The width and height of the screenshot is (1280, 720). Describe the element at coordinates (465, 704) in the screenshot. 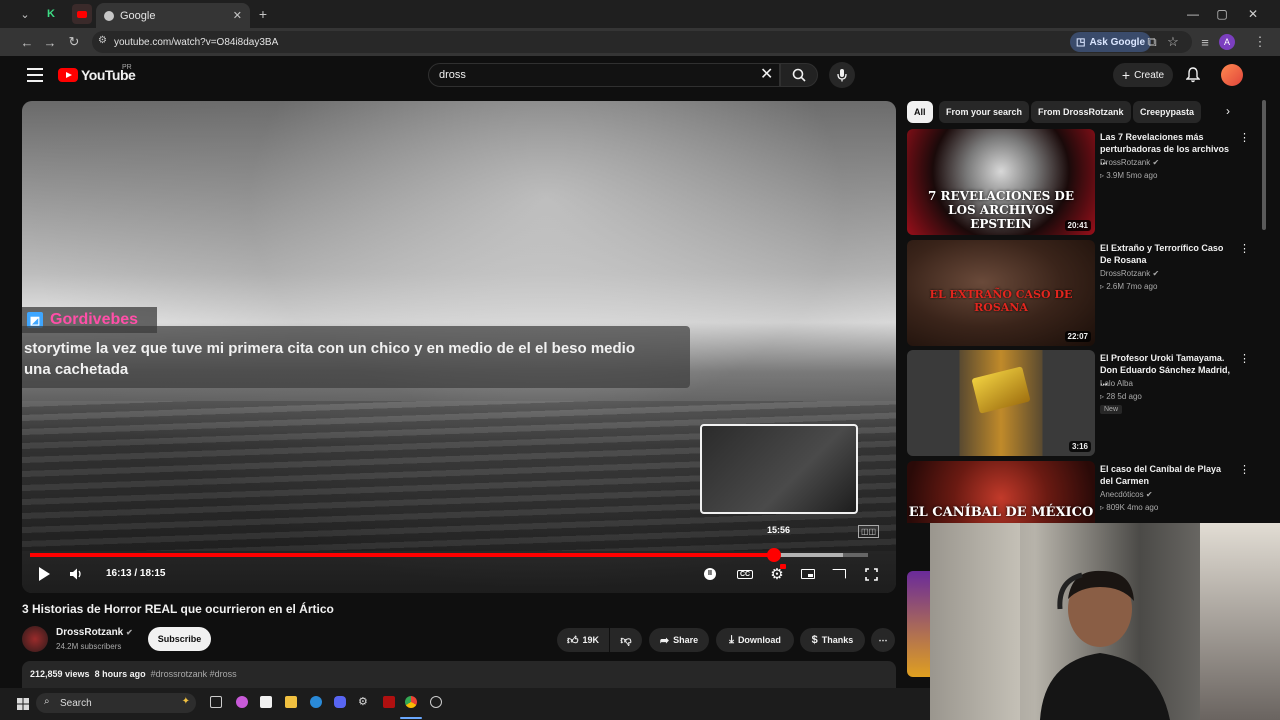

I see `windows-taskbar: ⌕ Search ✦ ⚙` at that location.